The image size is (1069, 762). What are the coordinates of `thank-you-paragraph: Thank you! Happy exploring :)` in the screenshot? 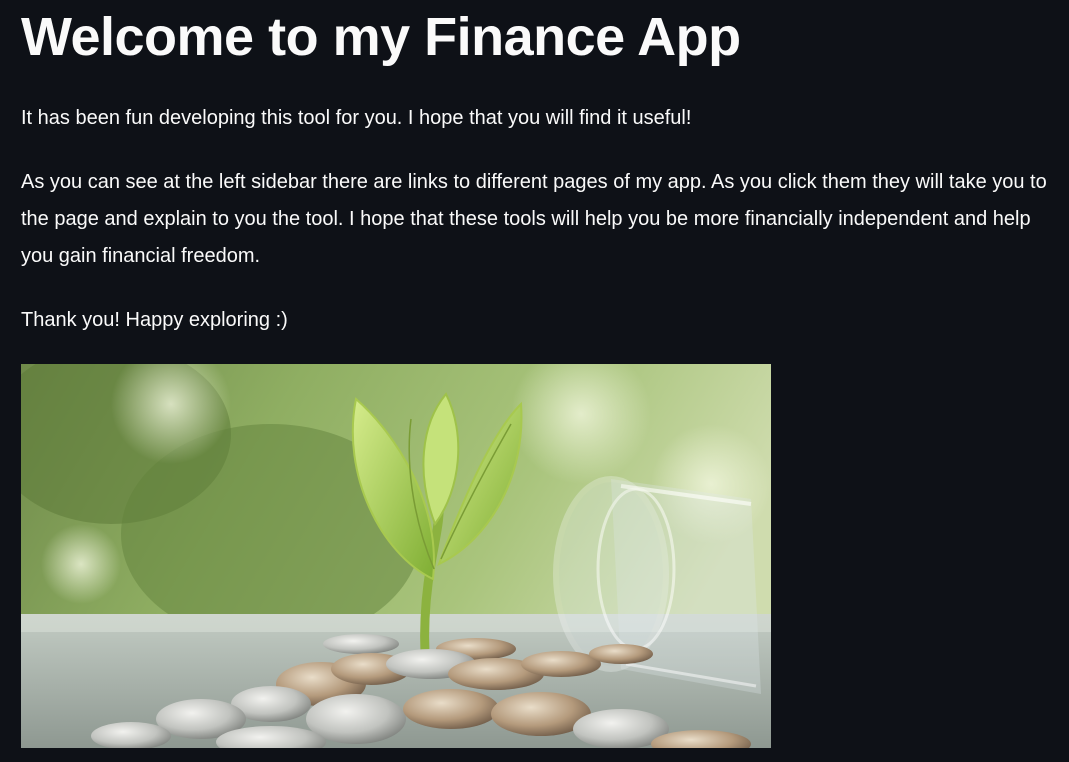 It's located at (154, 320).